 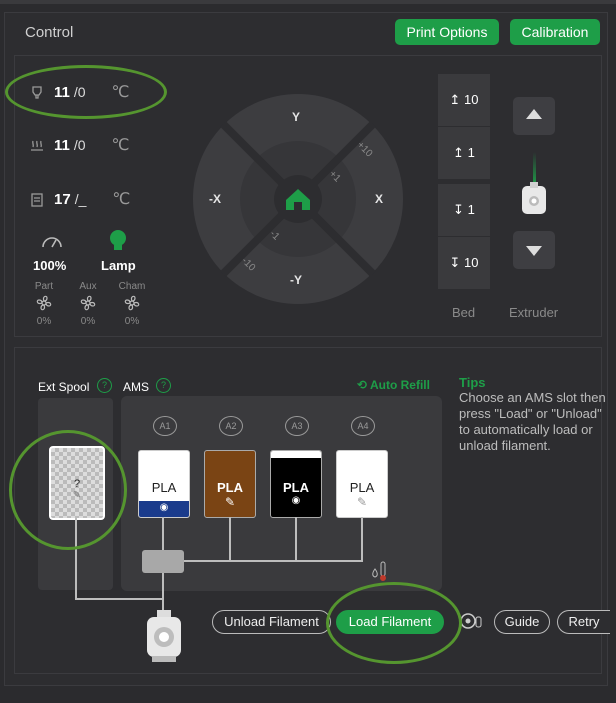 I want to click on slot-a1-load-icon: A1, so click(x=165, y=426).